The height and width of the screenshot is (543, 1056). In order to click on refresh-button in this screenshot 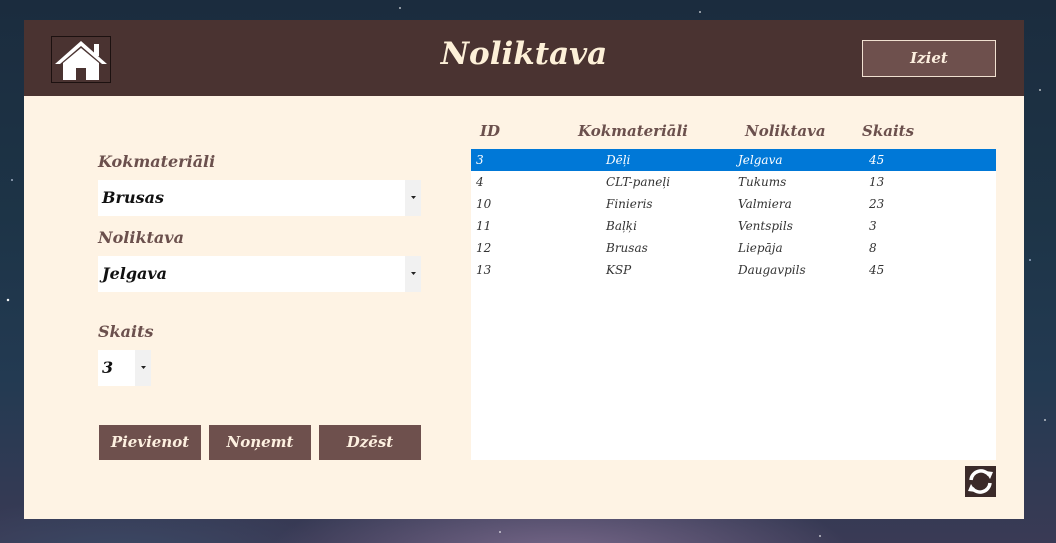, I will do `click(980, 481)`.